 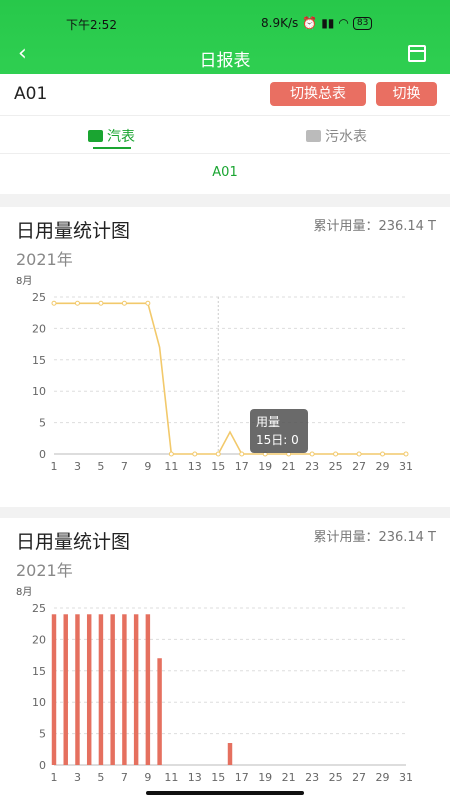 What do you see at coordinates (362, 23) in the screenshot?
I see `battery-icon: 83` at bounding box center [362, 23].